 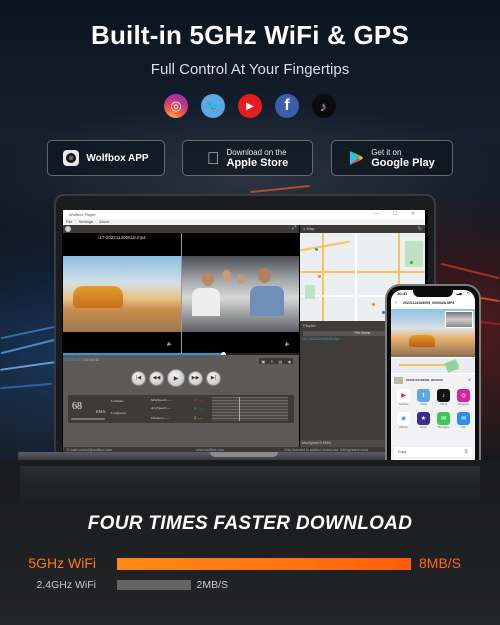 I want to click on share-app-twitter: t Twitter, so click(x=423, y=397).